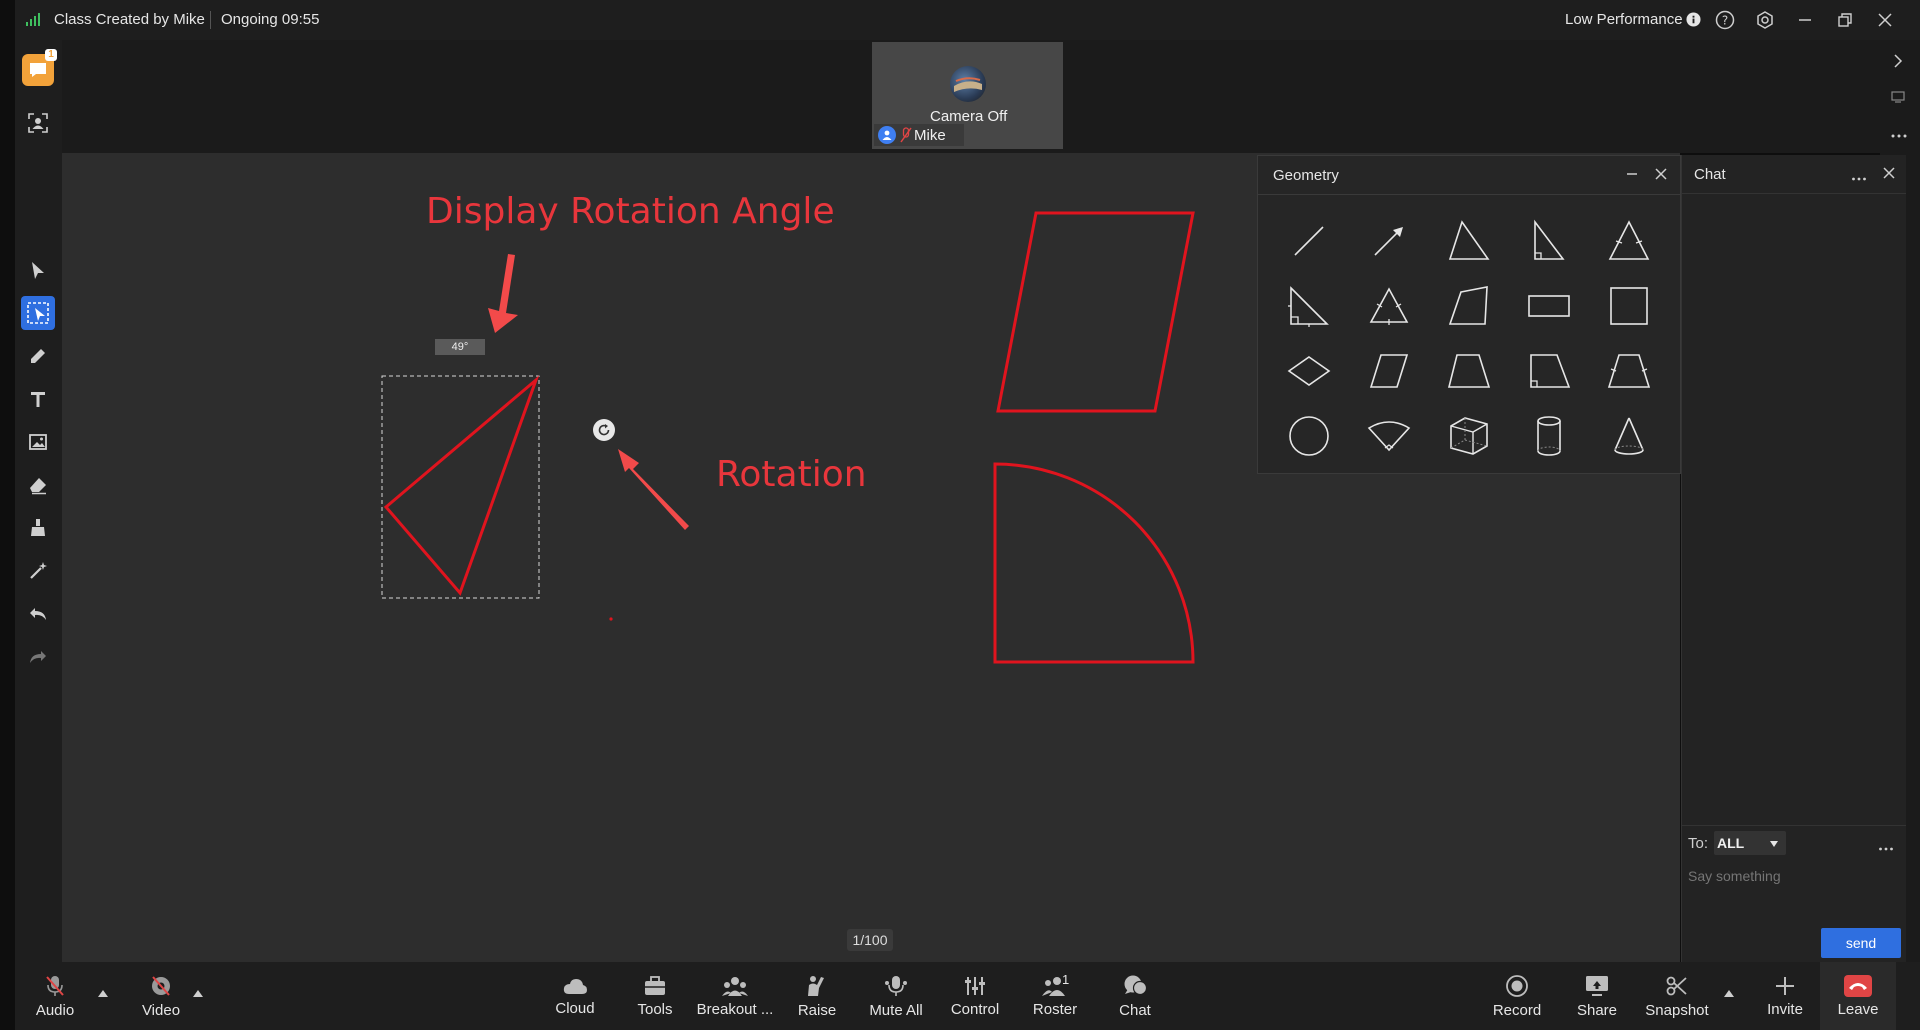 This screenshot has height=1030, width=1920. What do you see at coordinates (198, 993) in the screenshot?
I see `video-options-caret` at bounding box center [198, 993].